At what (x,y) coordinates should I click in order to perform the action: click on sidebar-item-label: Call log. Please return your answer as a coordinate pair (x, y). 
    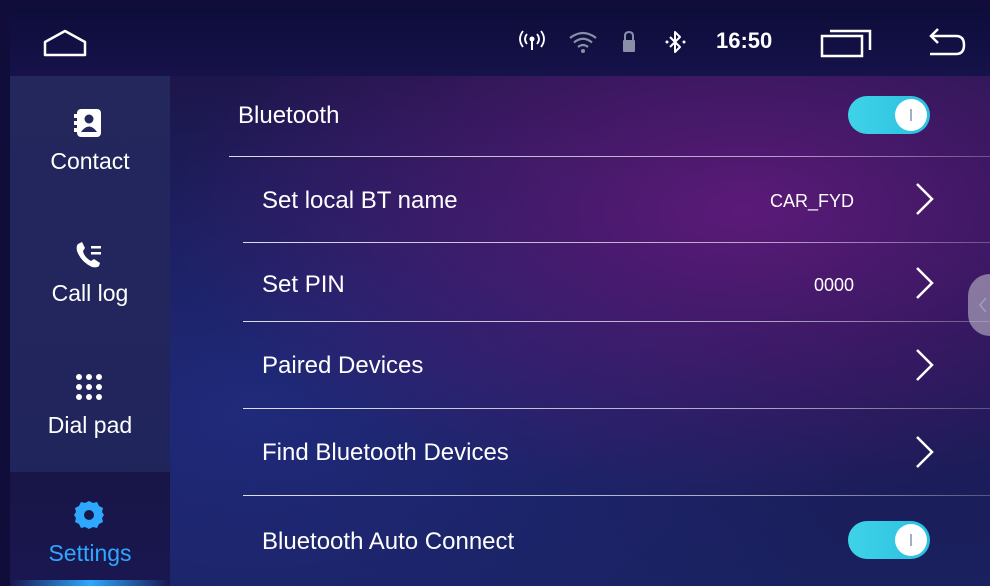
    Looking at the image, I should click on (90, 293).